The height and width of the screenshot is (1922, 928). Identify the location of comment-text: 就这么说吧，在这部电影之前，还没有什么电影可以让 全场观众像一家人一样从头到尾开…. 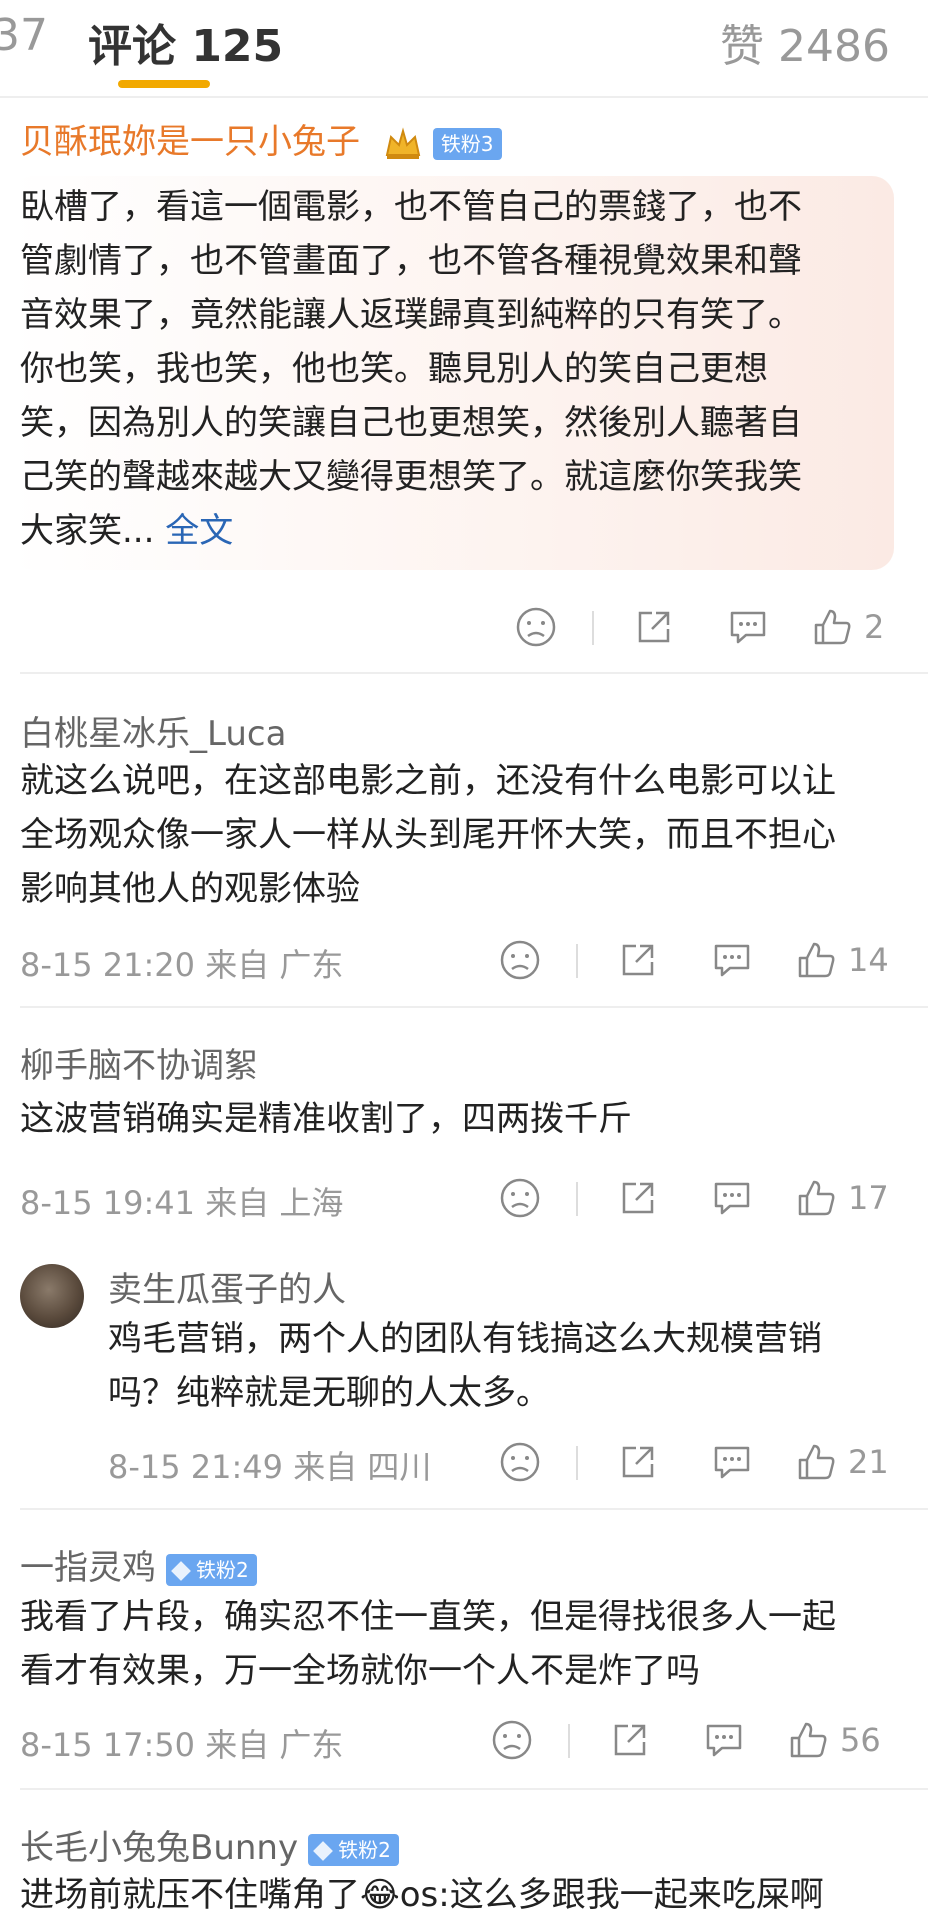
(428, 835).